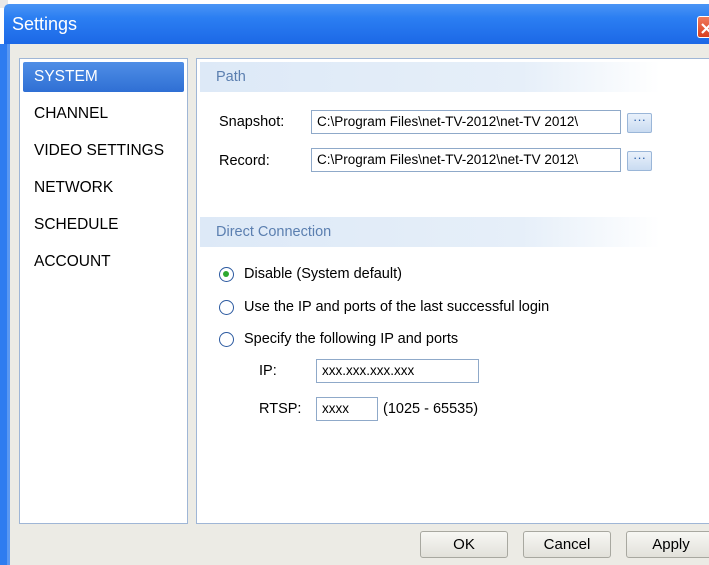 The width and height of the screenshot is (709, 565). I want to click on radio-disable-label: Disable (System default), so click(323, 274).